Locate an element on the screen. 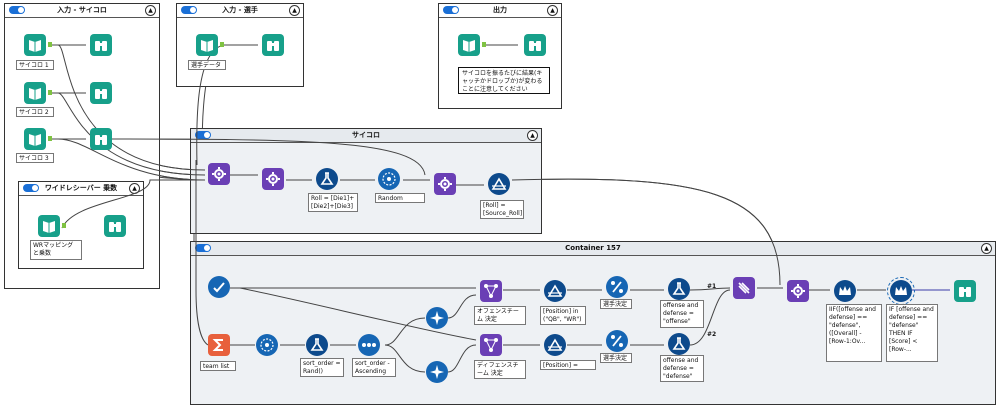  sort-tool is located at coordinates (369, 345).